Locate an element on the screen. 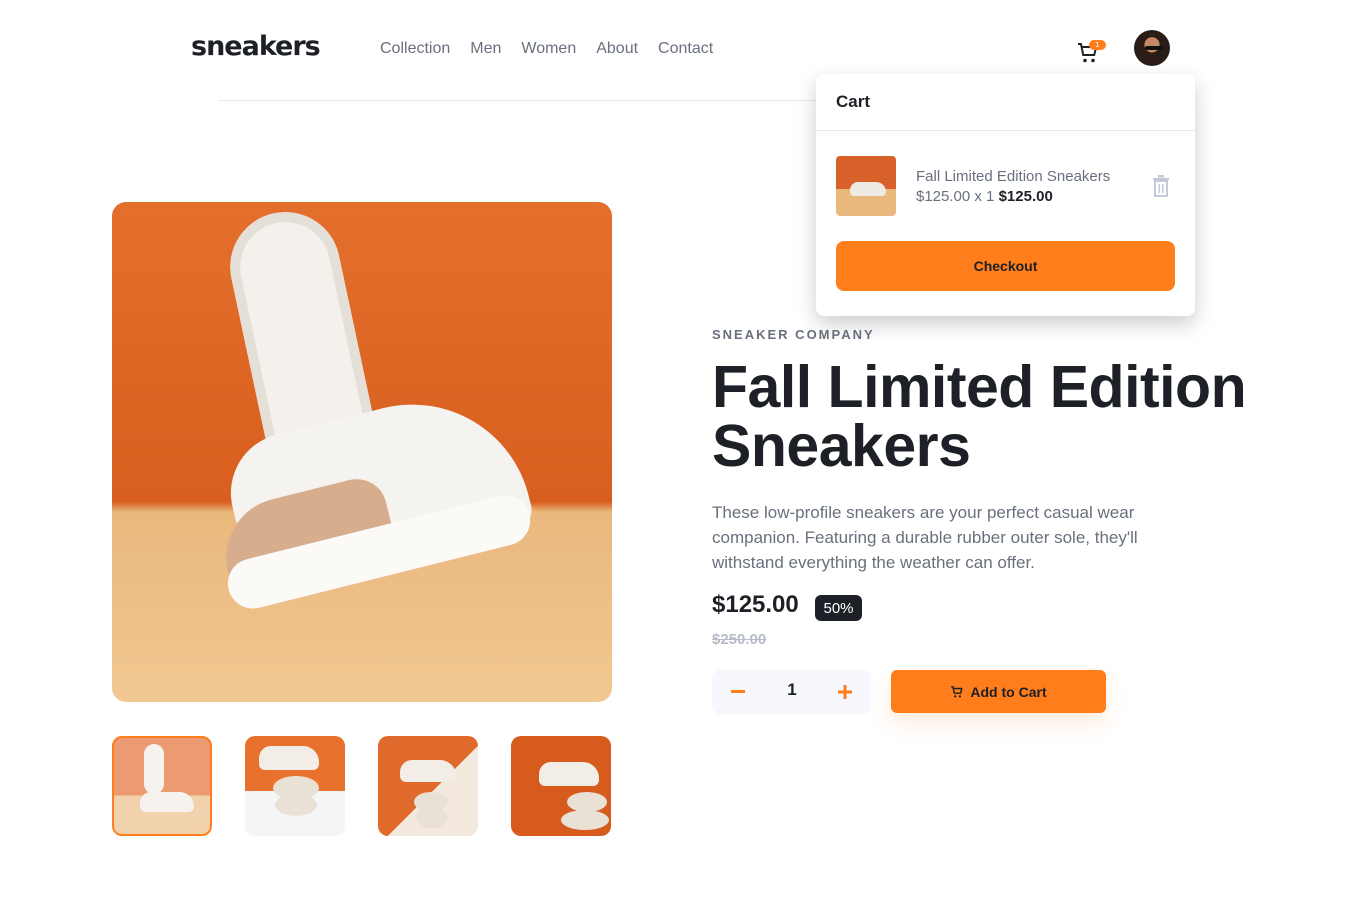  increase-quantity-button is located at coordinates (845, 692).